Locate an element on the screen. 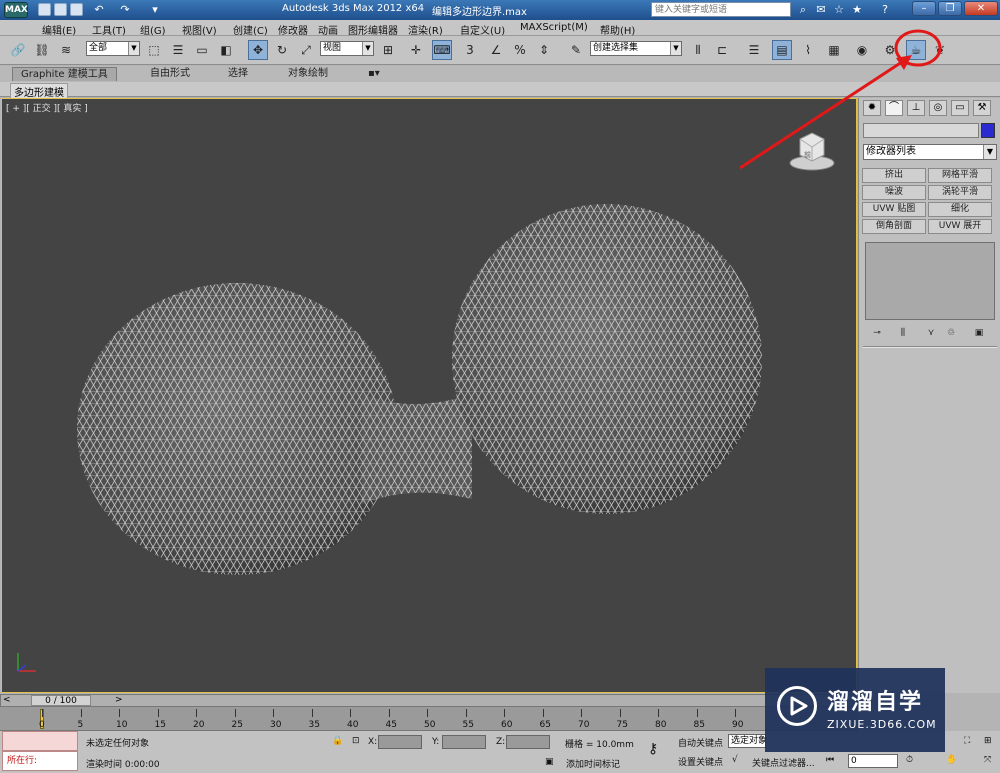 The image size is (1000, 773). communication-center-icon: ✉ is located at coordinates (821, 10).